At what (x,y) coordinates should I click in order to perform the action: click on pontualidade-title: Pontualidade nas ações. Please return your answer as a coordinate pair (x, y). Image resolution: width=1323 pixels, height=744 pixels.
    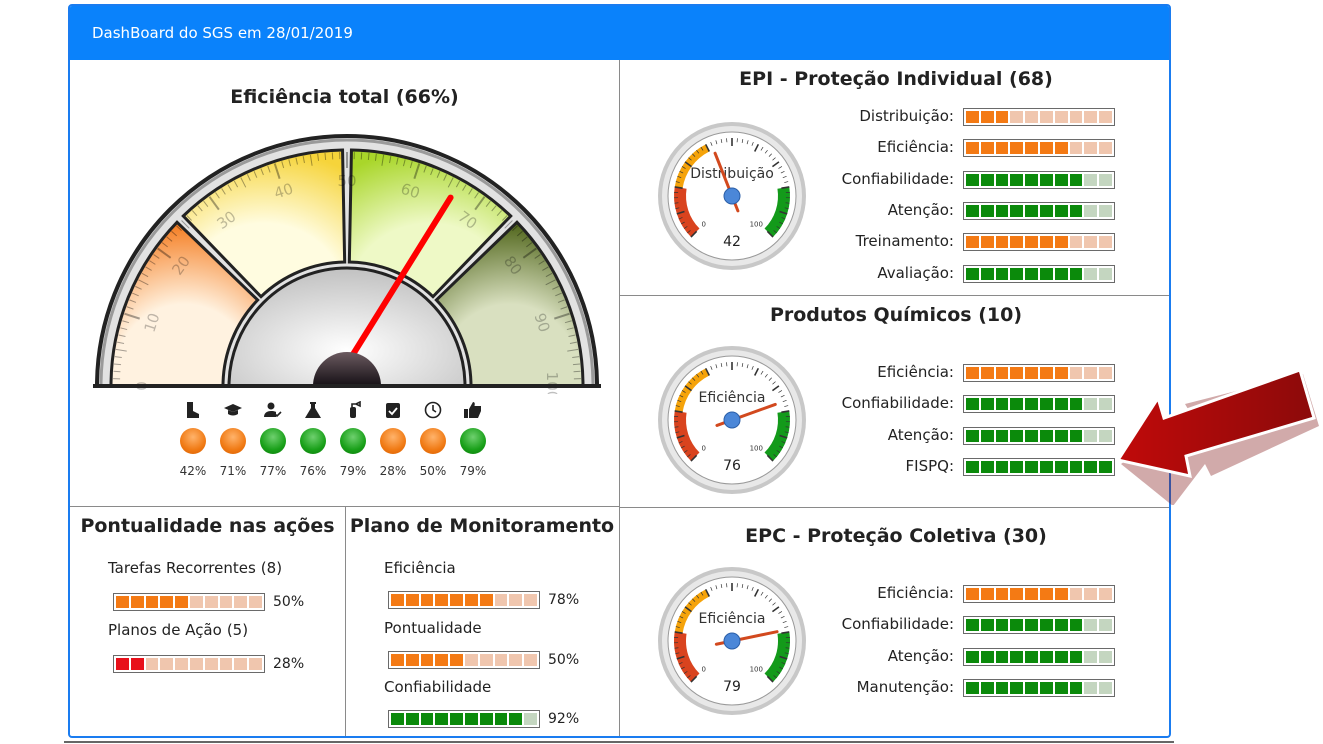
    Looking at the image, I should click on (207, 526).